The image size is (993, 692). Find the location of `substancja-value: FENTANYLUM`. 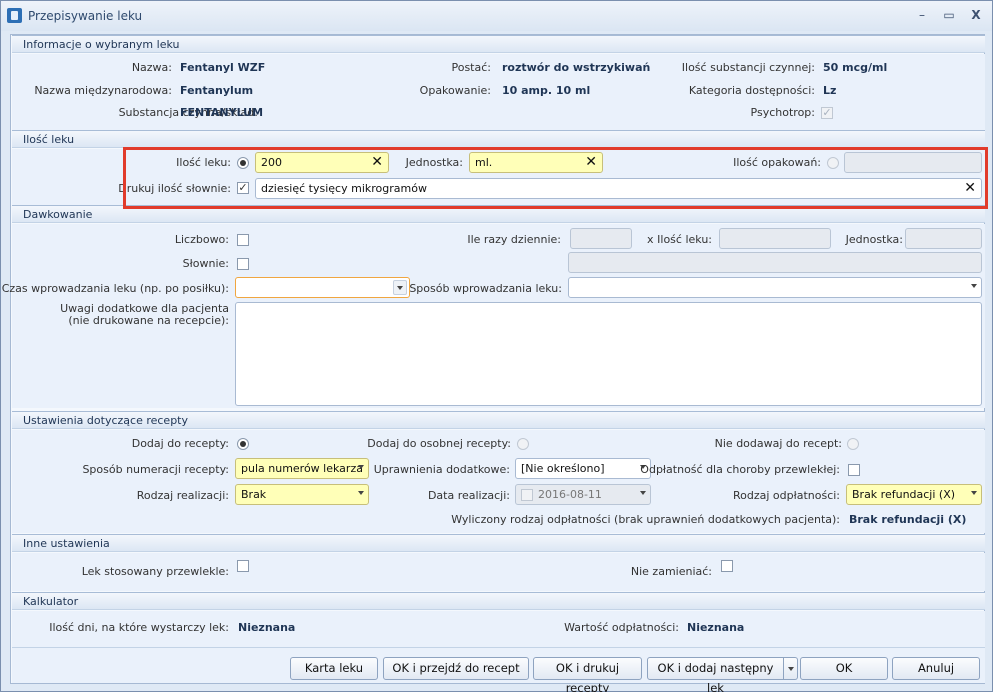

substancja-value: FENTANYLUM is located at coordinates (222, 112).